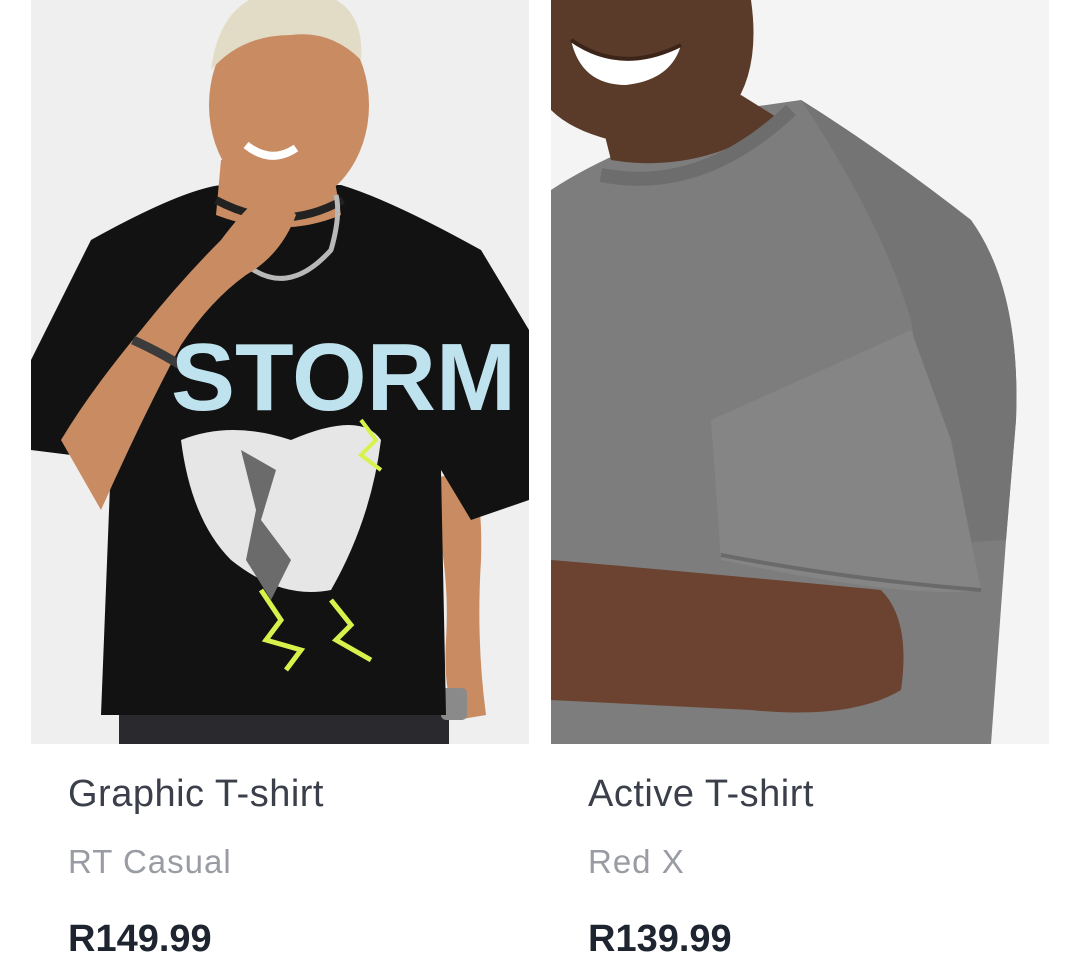 This screenshot has height=968, width=1074. Describe the element at coordinates (140, 939) in the screenshot. I see `product-price: R149.99` at that location.